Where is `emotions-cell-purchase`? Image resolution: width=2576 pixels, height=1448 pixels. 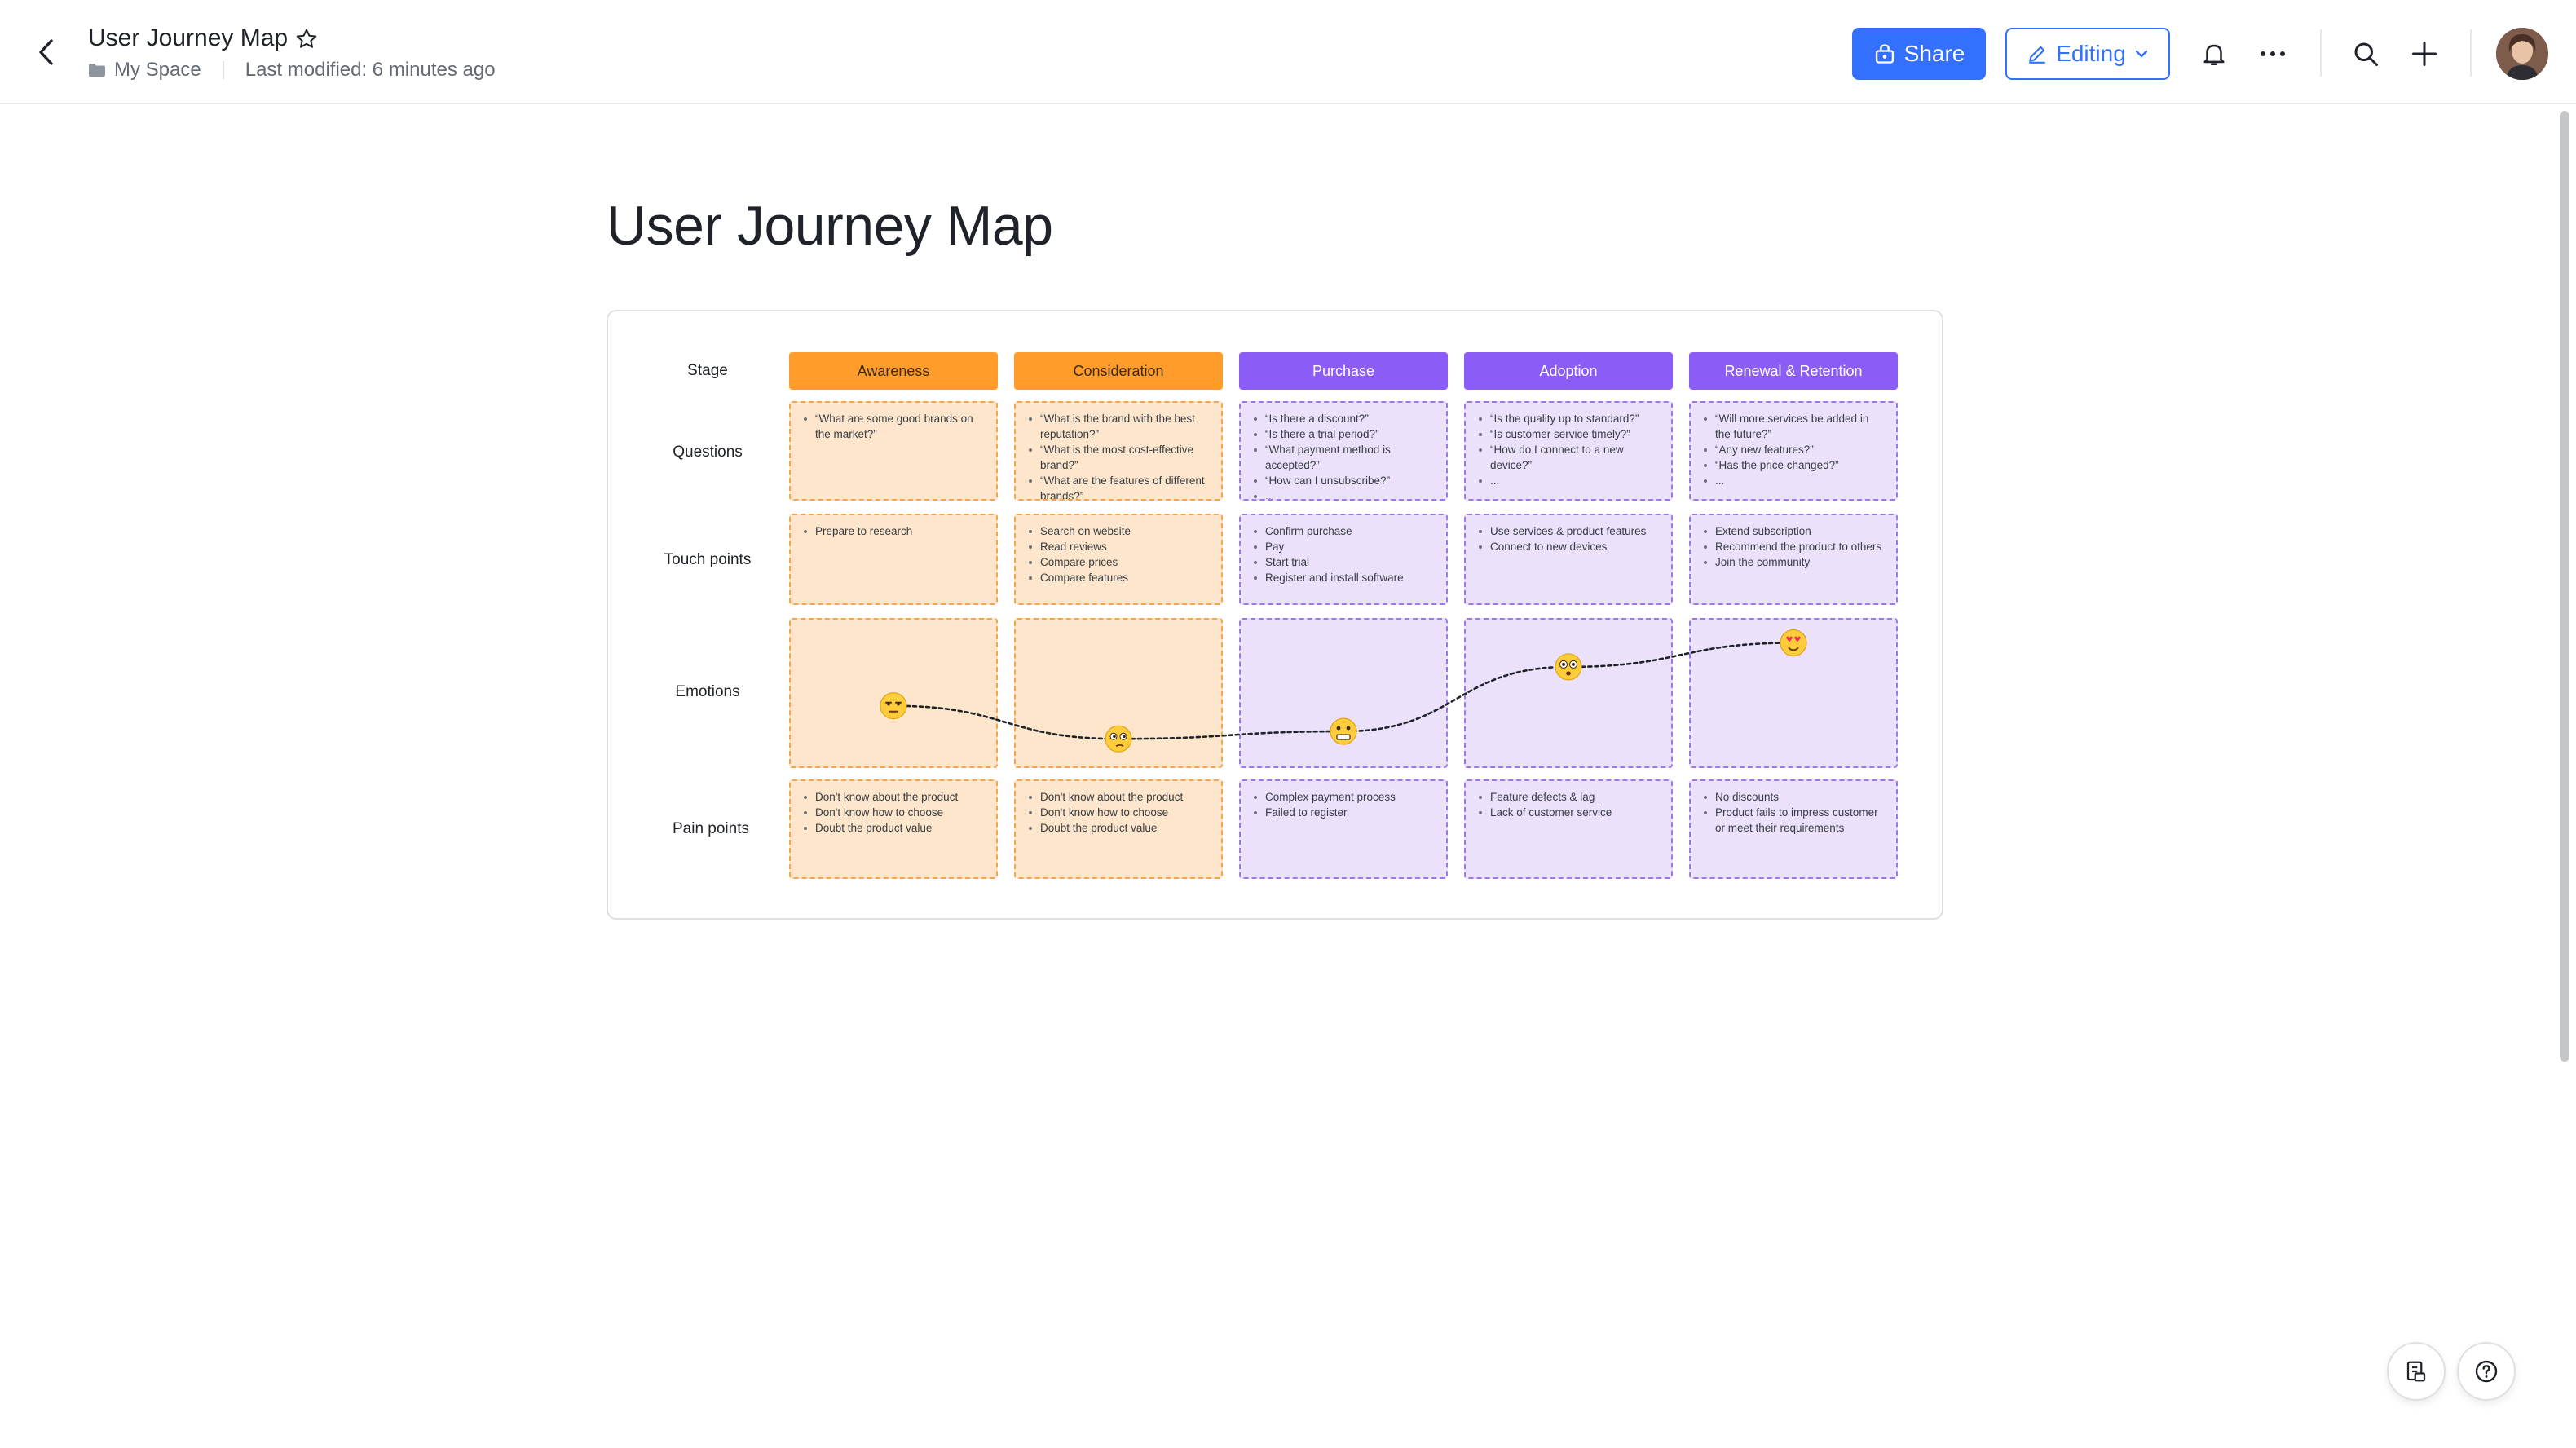
emotions-cell-purchase is located at coordinates (1343, 693).